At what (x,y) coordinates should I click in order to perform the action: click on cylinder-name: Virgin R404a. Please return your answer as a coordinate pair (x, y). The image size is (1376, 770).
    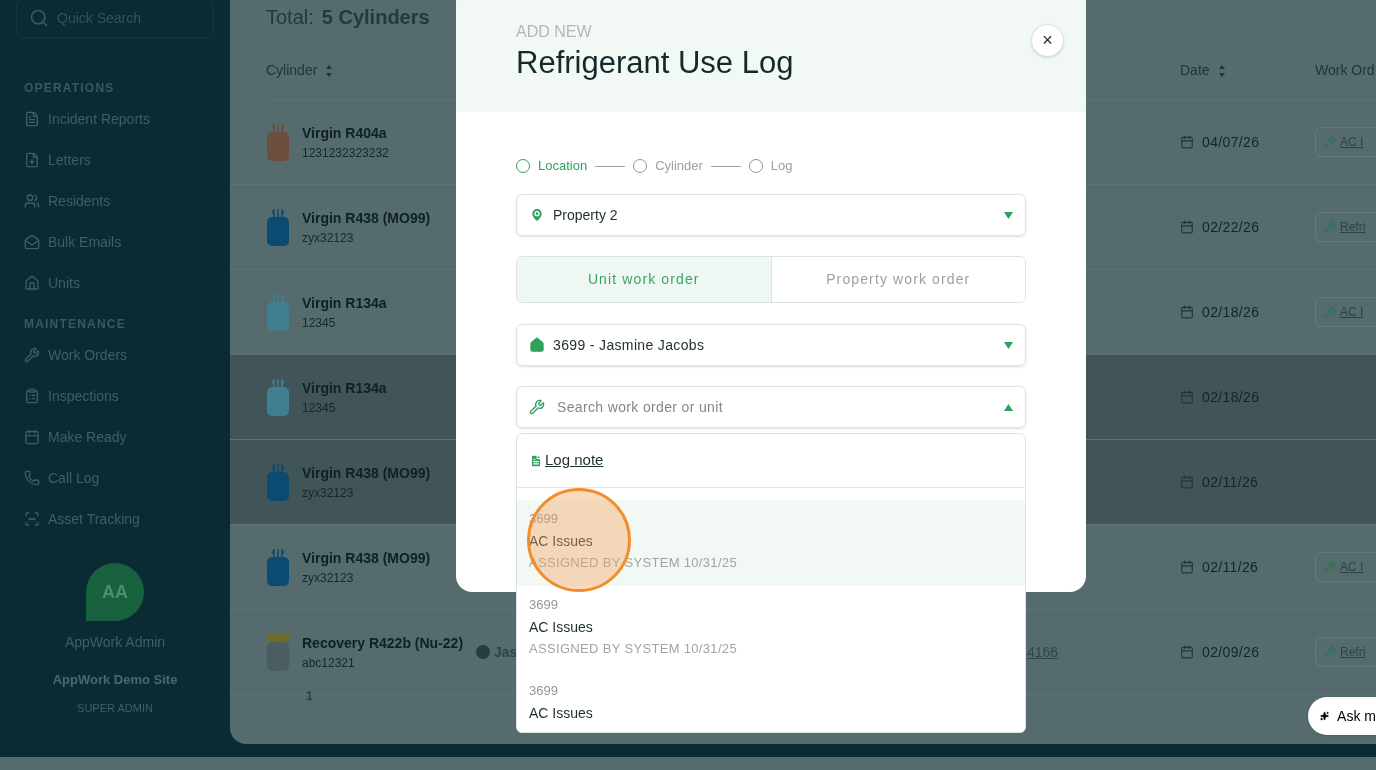
    Looking at the image, I should click on (345, 133).